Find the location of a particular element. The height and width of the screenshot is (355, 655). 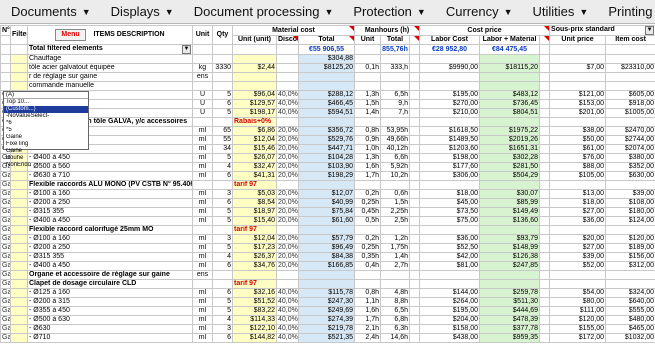

row-labor-cost: $438,00 is located at coordinates (450, 338).